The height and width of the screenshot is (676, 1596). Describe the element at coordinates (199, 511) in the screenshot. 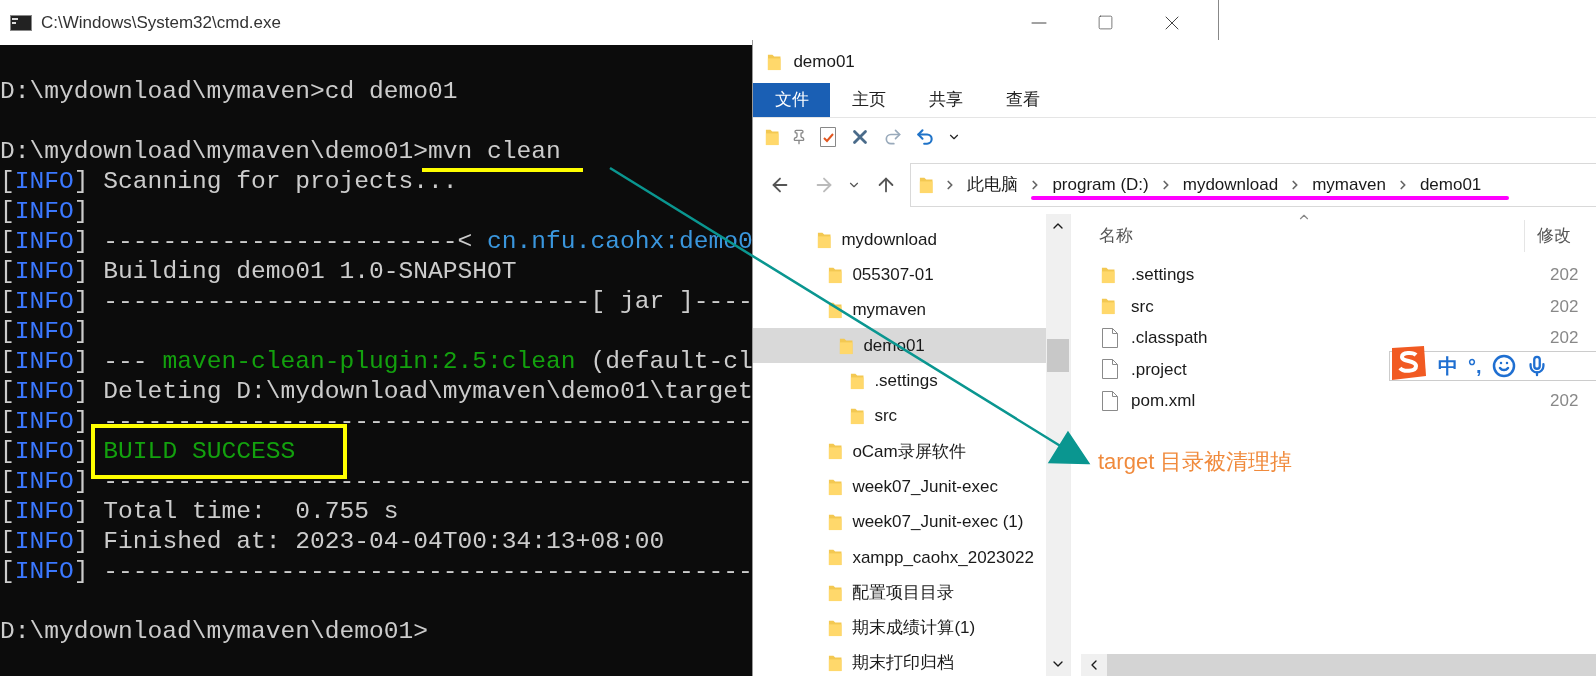

I see `console-line: [INFO] Total time: 0.755 s` at that location.